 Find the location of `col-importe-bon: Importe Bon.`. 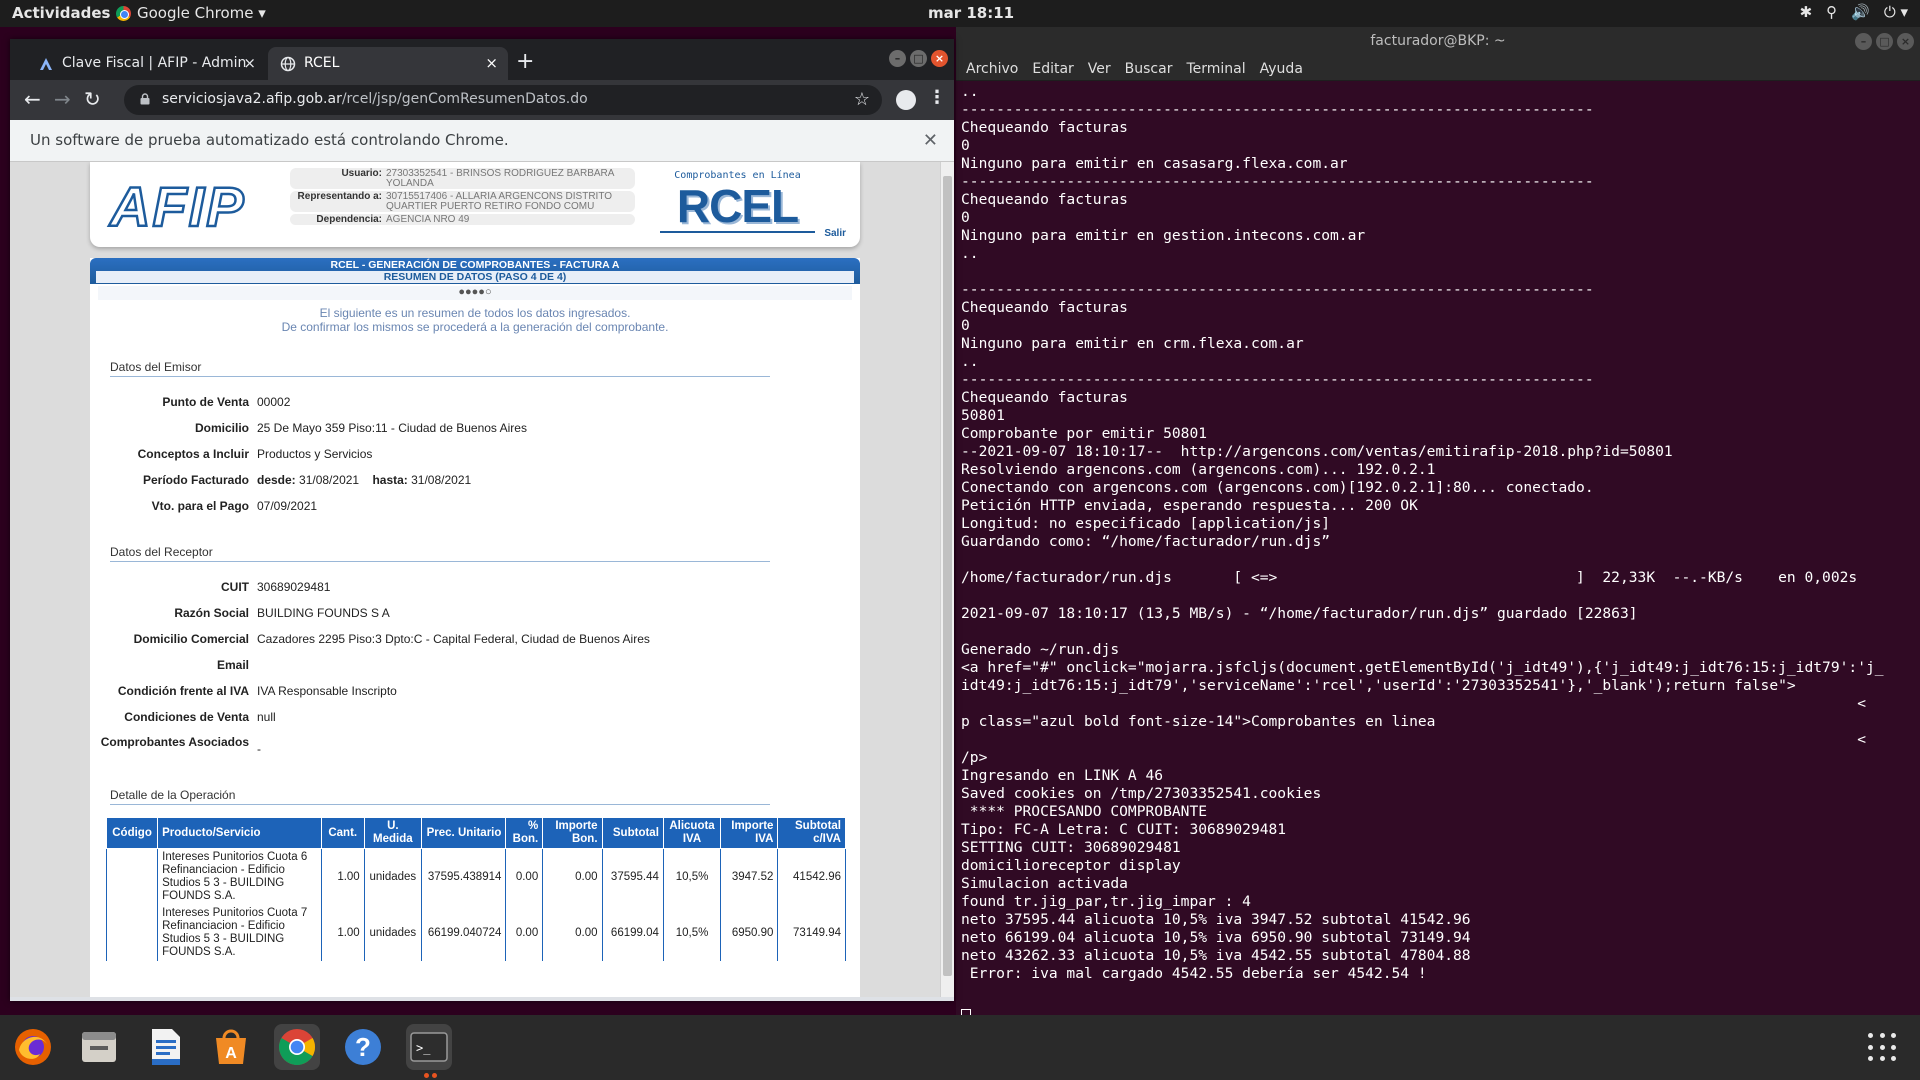

col-importe-bon: Importe Bon. is located at coordinates (572, 833).